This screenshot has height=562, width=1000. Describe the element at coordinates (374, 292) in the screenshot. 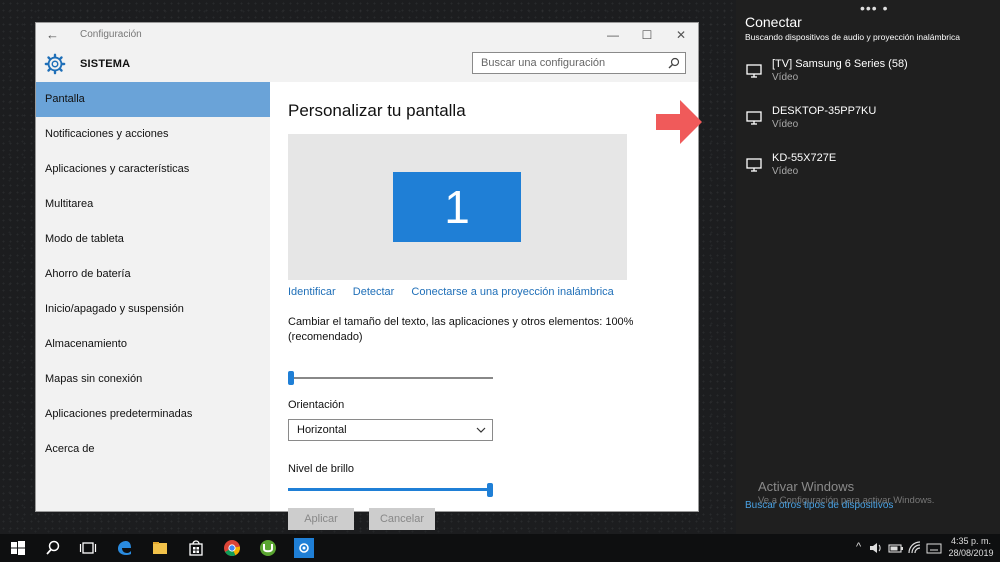

I see `detect-link: Detectar` at that location.